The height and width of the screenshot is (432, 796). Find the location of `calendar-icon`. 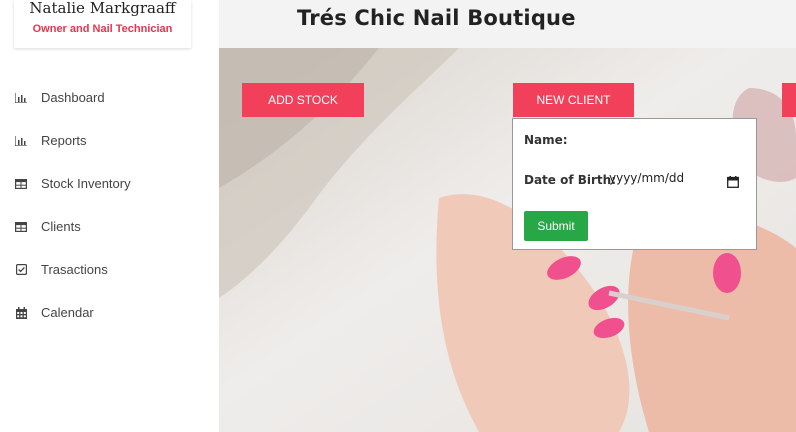

calendar-icon is located at coordinates (21, 313).